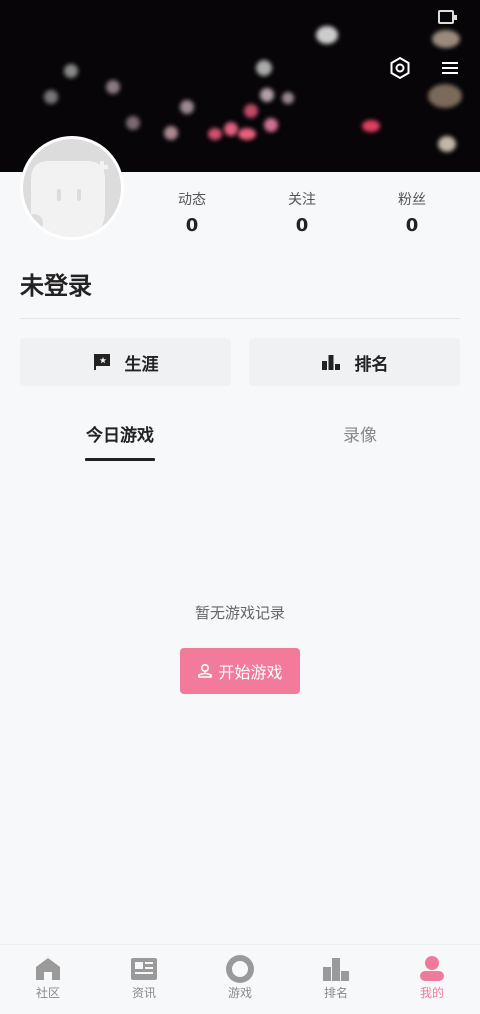 The width and height of the screenshot is (480, 1014). What do you see at coordinates (205, 670) in the screenshot?
I see `joystick-icon` at bounding box center [205, 670].